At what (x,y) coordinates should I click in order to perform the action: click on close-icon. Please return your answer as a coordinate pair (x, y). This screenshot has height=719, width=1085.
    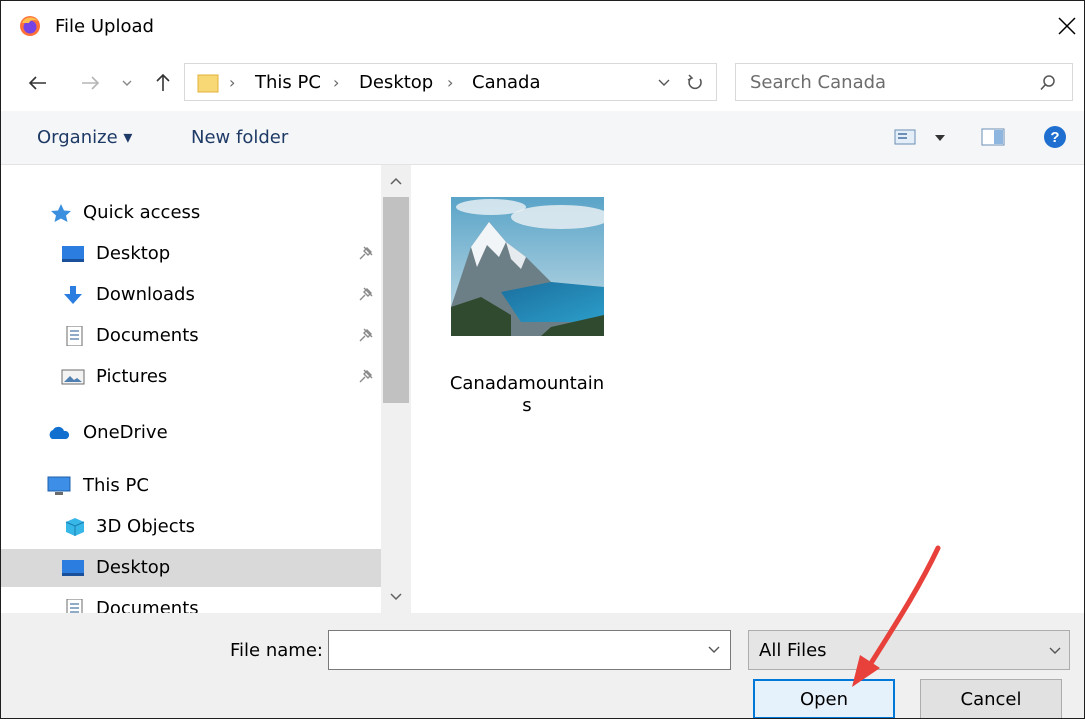
    Looking at the image, I should click on (1067, 26).